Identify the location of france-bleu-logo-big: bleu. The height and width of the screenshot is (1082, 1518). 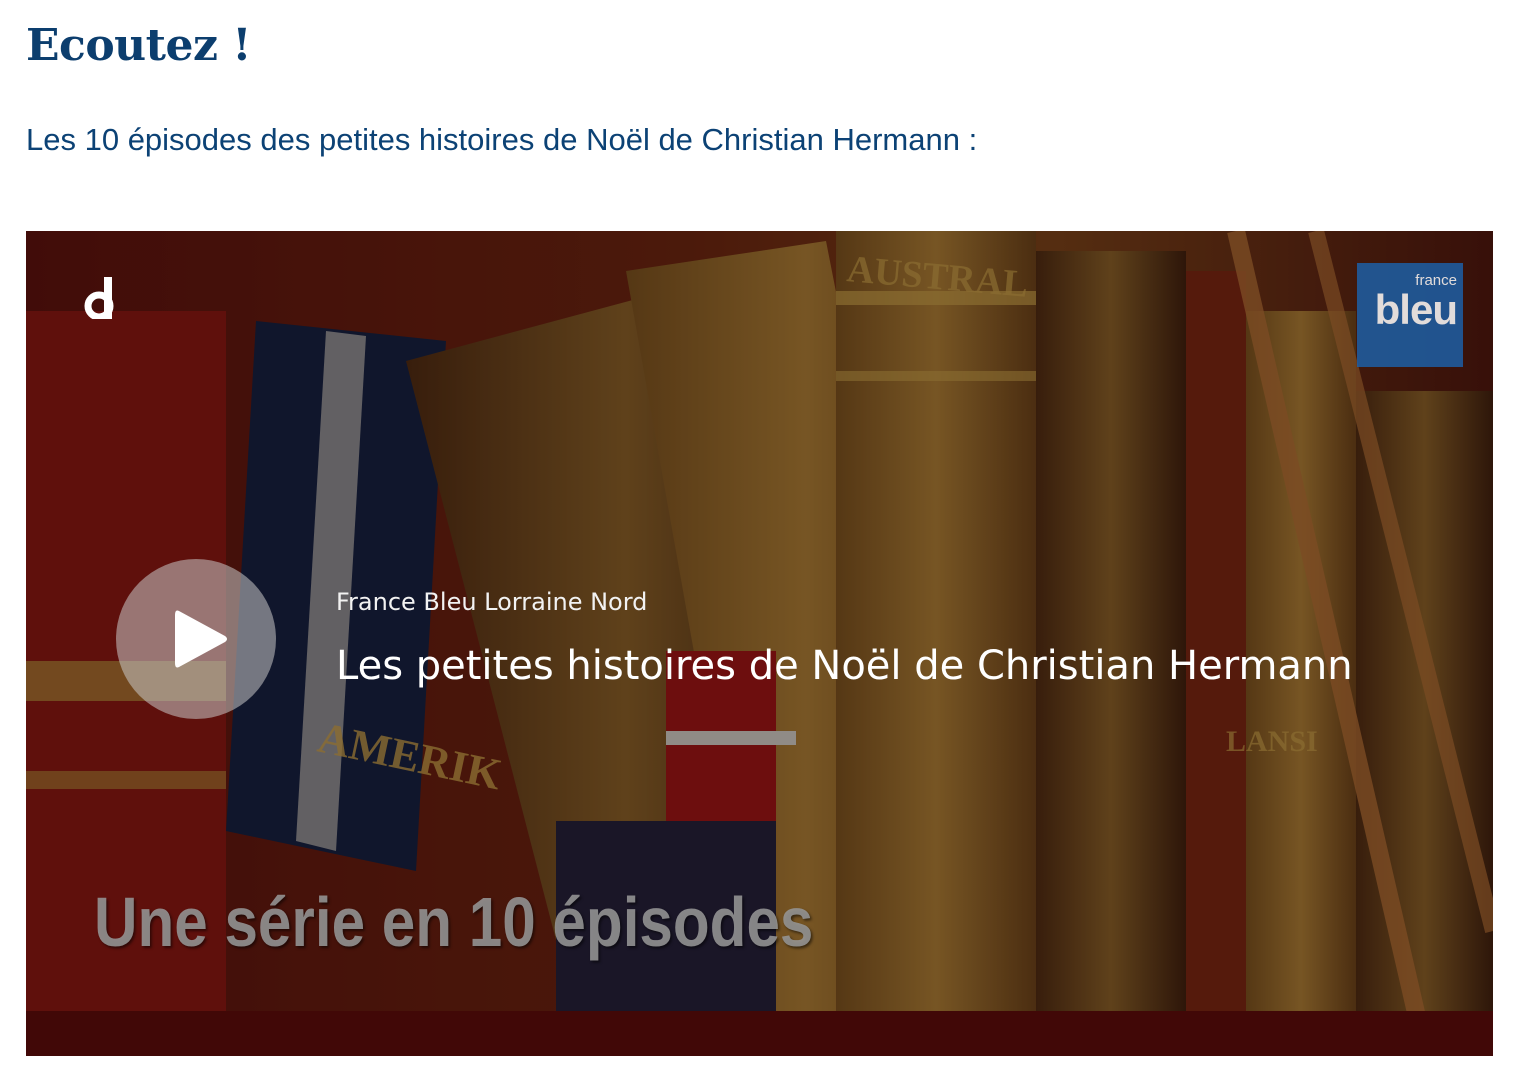
(1416, 309).